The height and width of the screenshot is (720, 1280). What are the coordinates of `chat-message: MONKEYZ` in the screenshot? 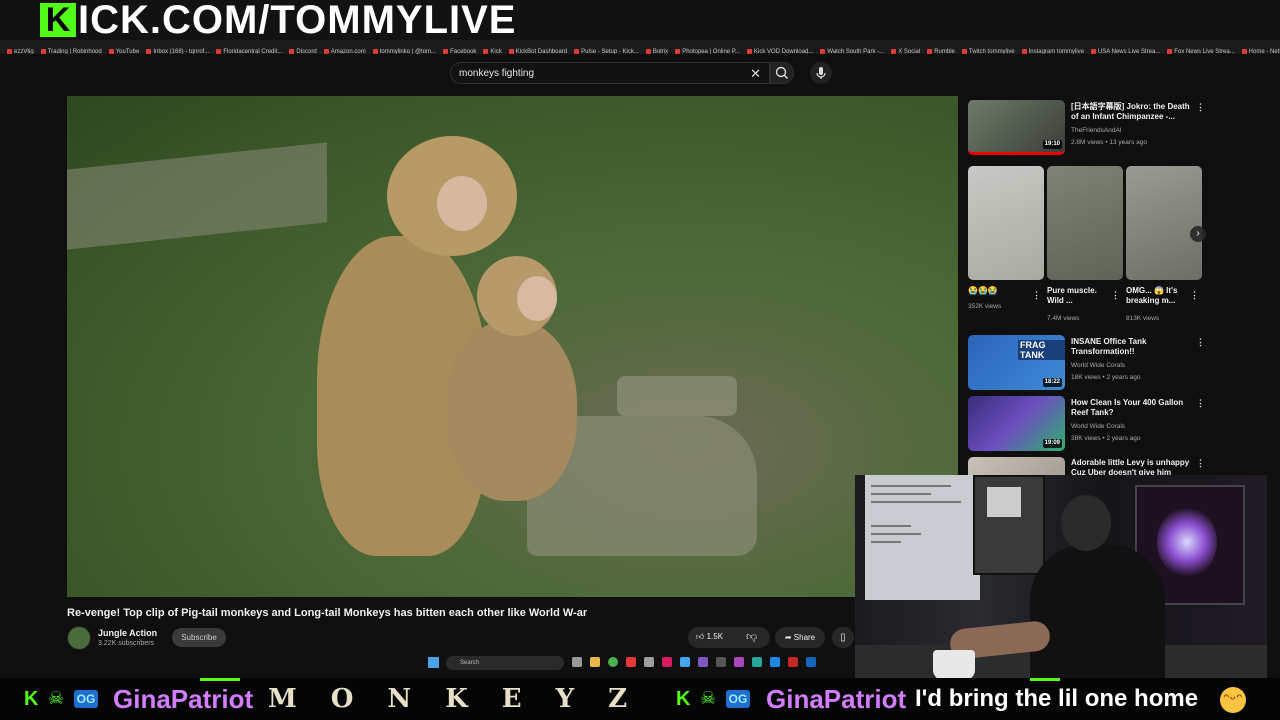 It's located at (465, 699).